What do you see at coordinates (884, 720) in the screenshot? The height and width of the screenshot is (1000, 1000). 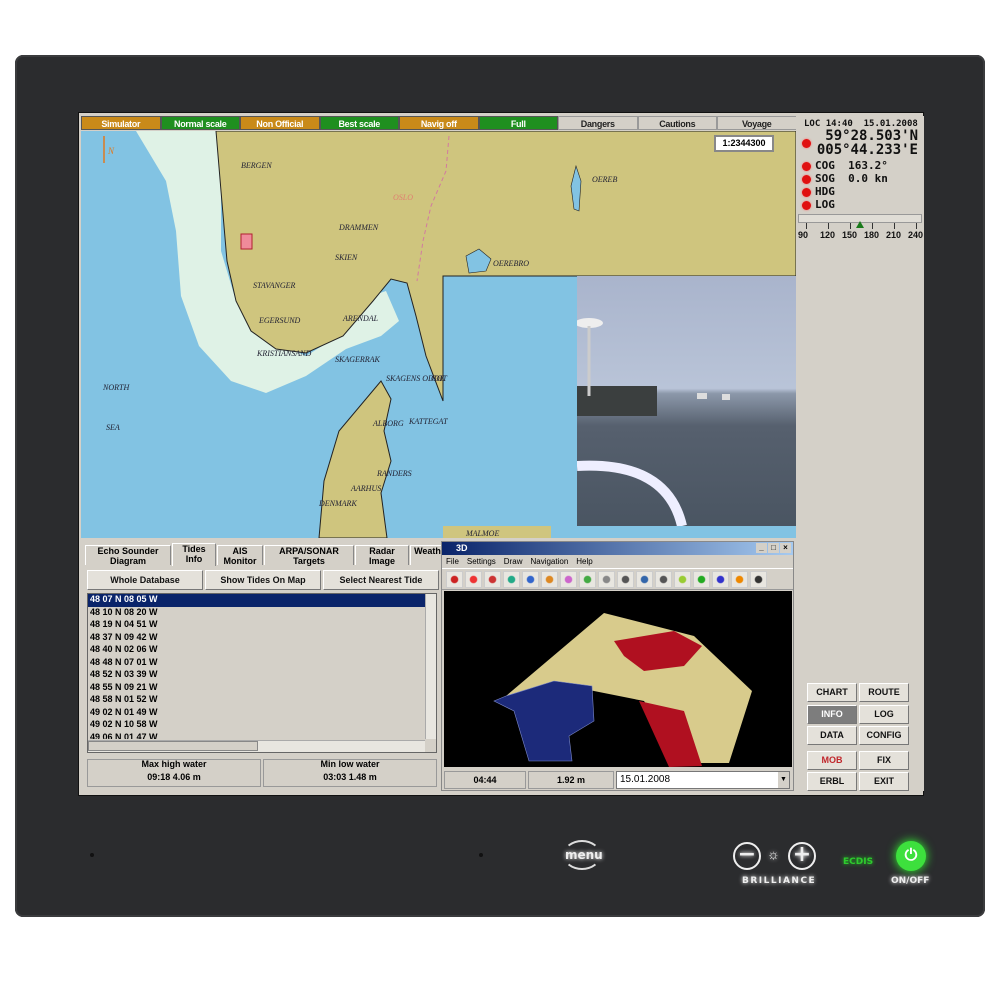 I see `side-button-log-book: LOG BOOK` at bounding box center [884, 720].